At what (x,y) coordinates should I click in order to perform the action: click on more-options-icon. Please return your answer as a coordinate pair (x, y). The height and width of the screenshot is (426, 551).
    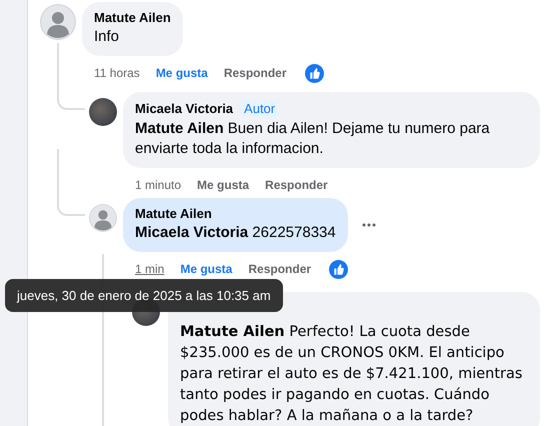
    Looking at the image, I should click on (369, 225).